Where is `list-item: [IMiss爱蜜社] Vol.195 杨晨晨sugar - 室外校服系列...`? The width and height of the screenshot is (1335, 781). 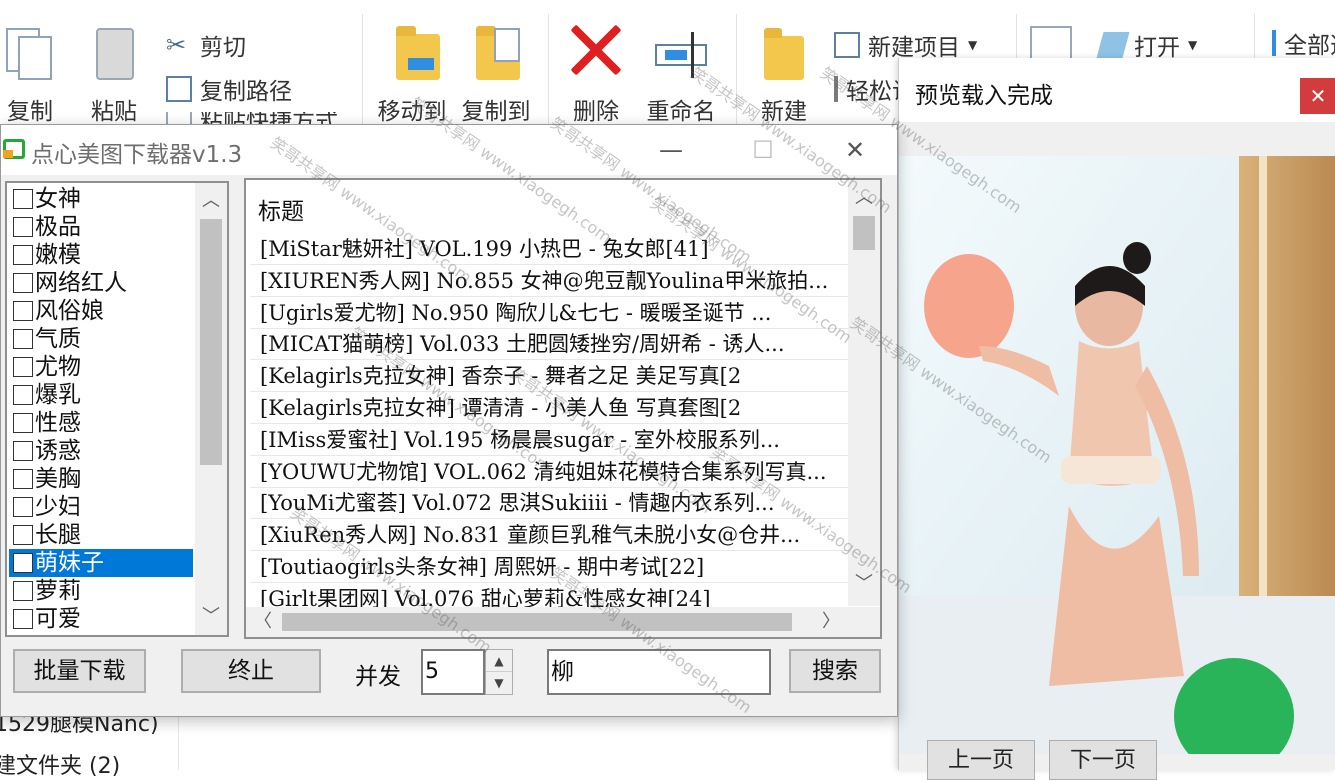 list-item: [IMiss爱蜜社] Vol.195 杨晨晨sugar - 室外校服系列... is located at coordinates (549, 440).